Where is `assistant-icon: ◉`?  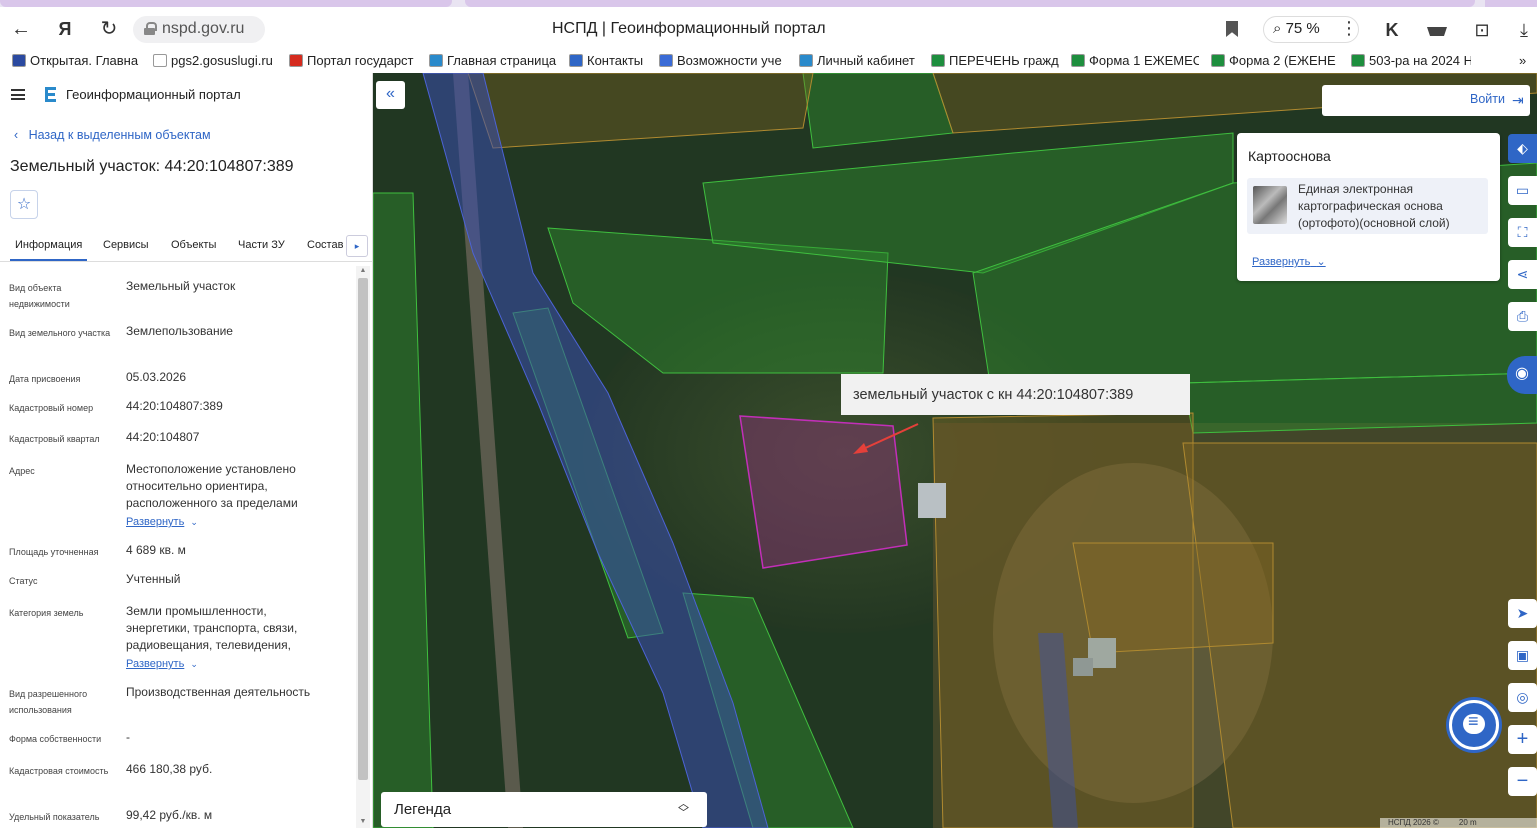 assistant-icon: ◉ is located at coordinates (1522, 375).